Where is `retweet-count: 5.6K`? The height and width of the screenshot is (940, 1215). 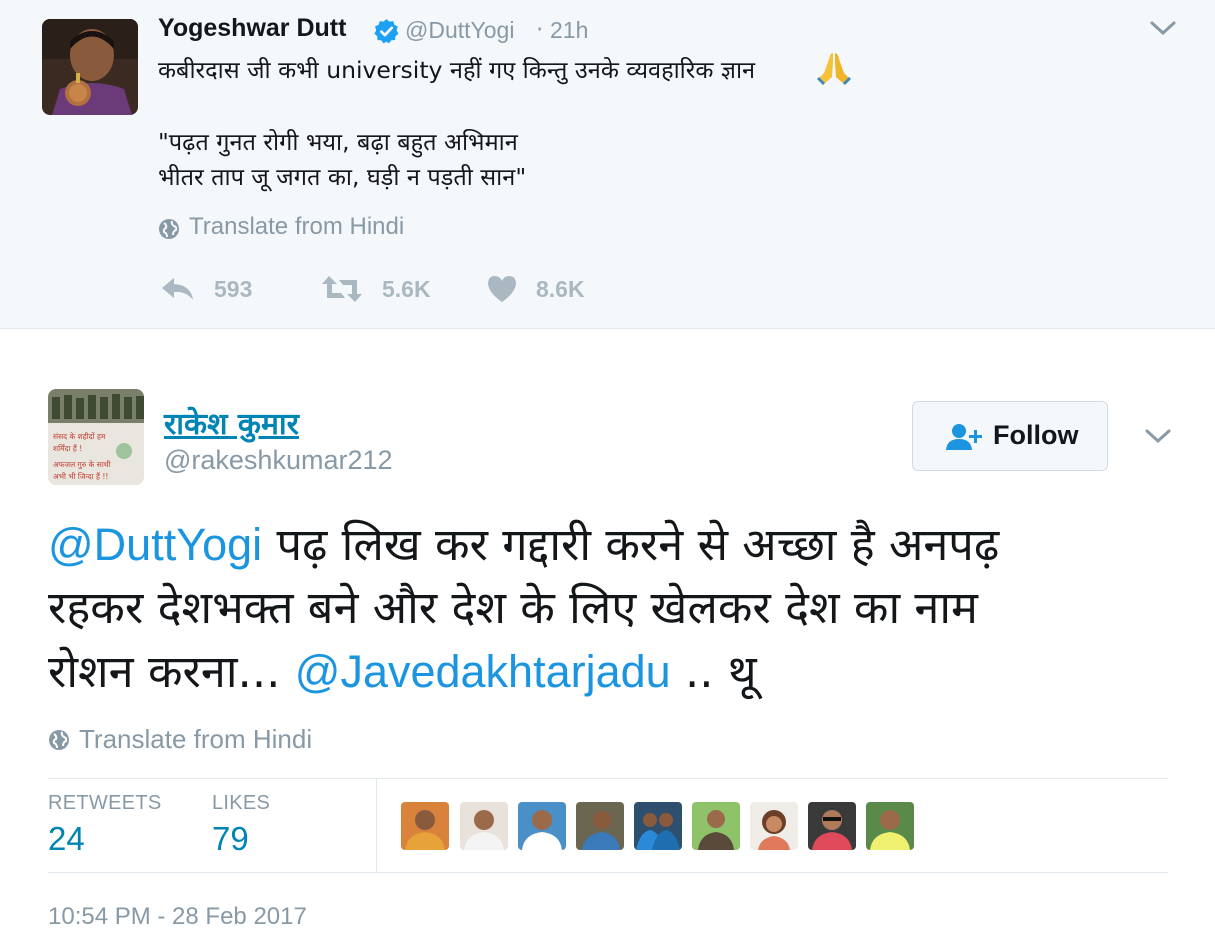 retweet-count: 5.6K is located at coordinates (406, 289).